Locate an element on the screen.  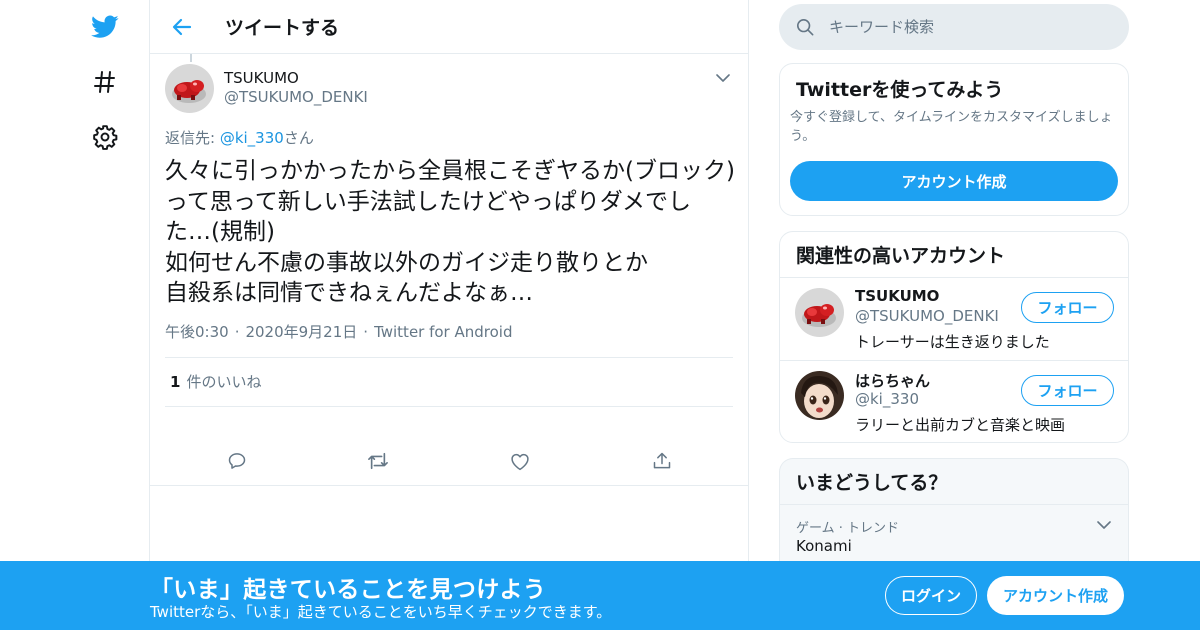
tweet-source: Twitter for Android is located at coordinates (443, 332).